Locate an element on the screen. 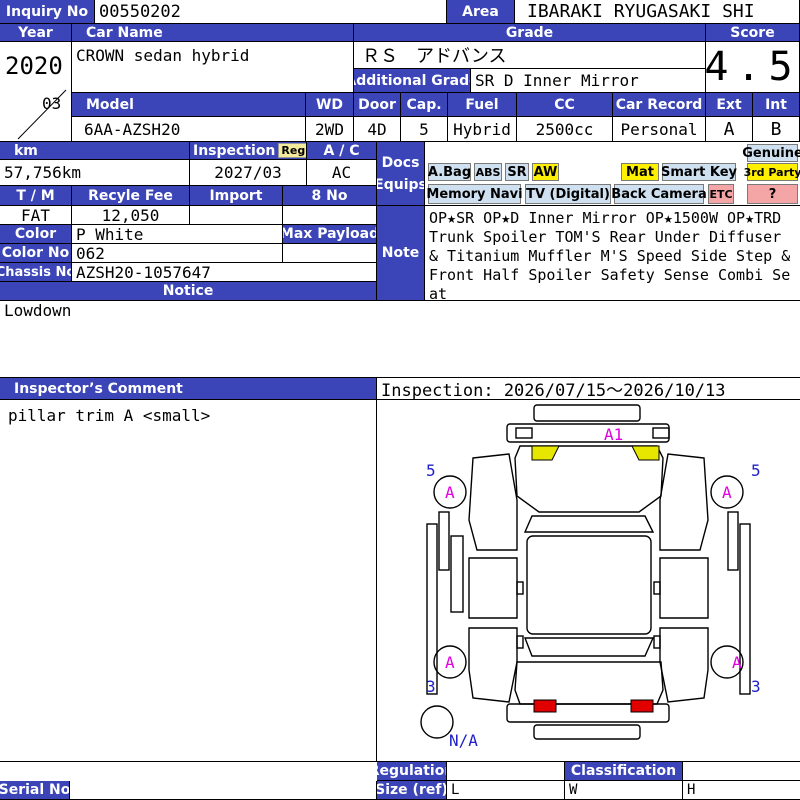 The image size is (800, 800). tv-badge: TV (Digital) is located at coordinates (568, 194).